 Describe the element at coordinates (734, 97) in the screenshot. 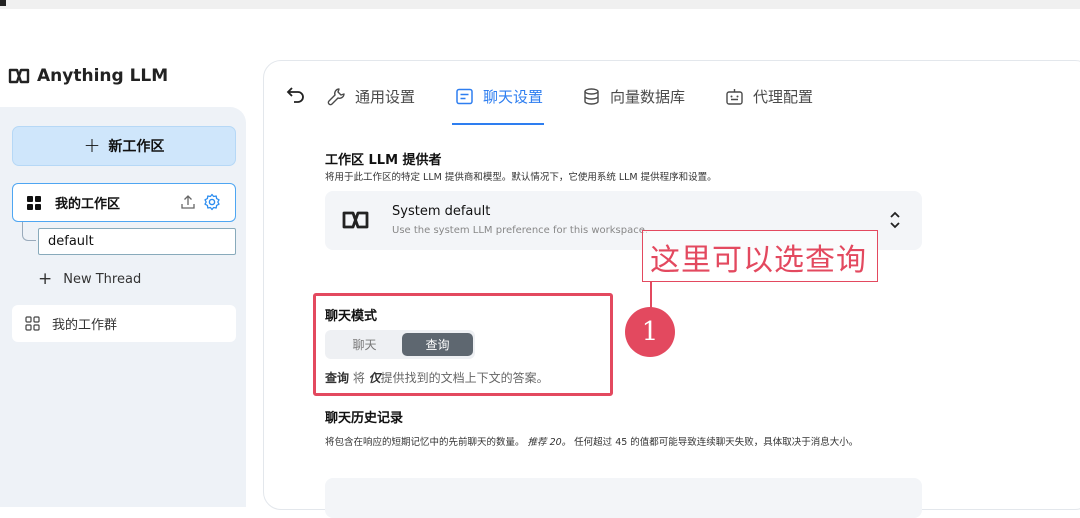

I see `robot-icon` at that location.